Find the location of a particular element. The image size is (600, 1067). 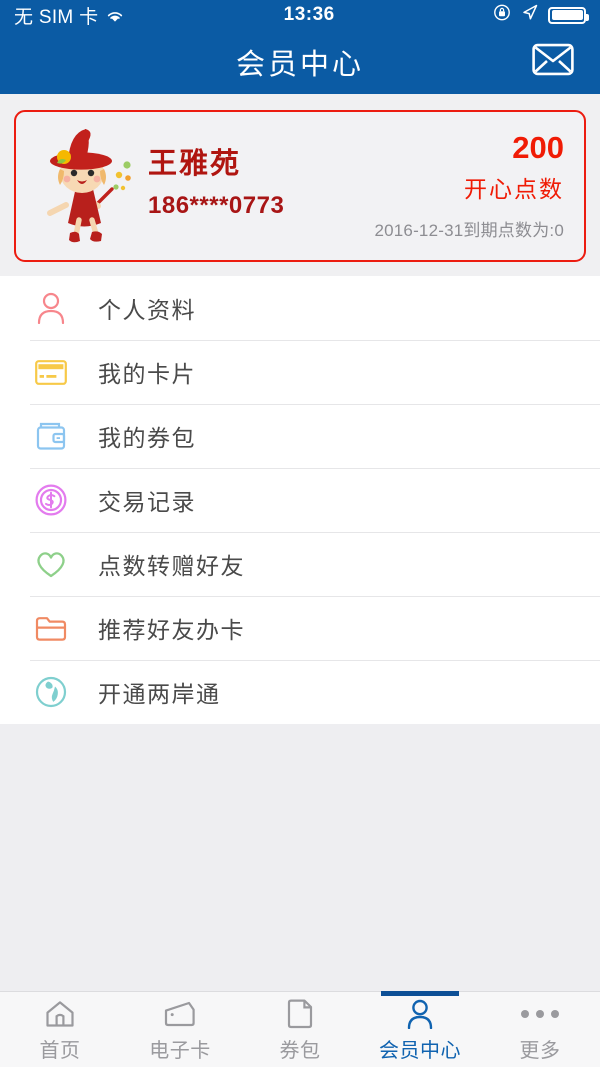

tab-label: 券包 is located at coordinates (300, 1050).